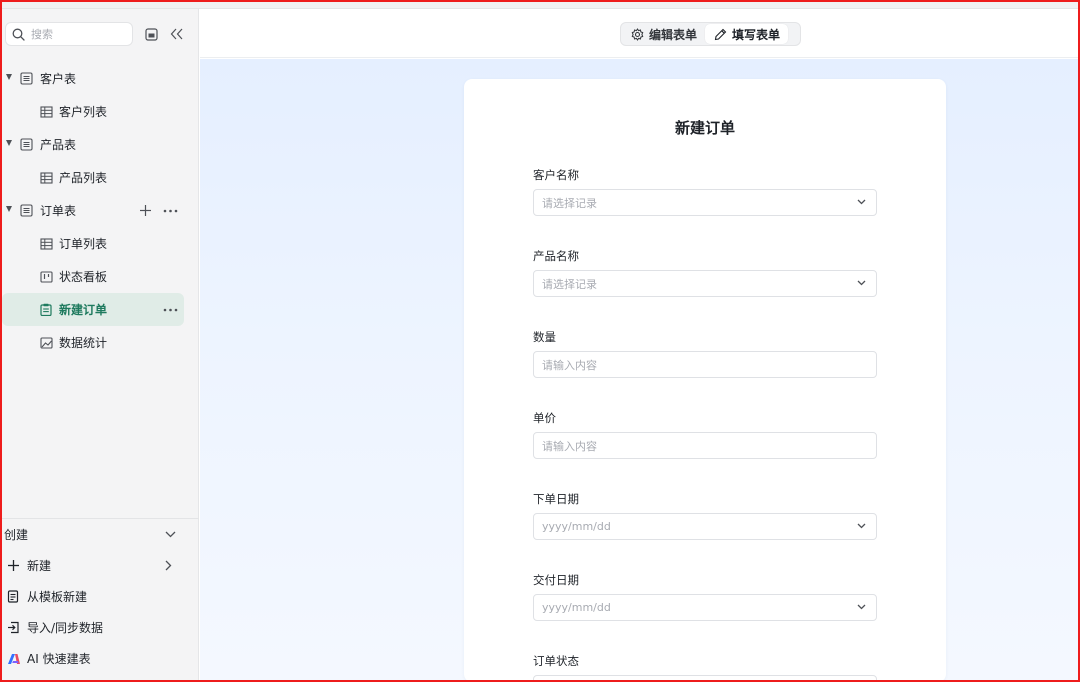  I want to click on field-label: 客户名称, so click(556, 175).